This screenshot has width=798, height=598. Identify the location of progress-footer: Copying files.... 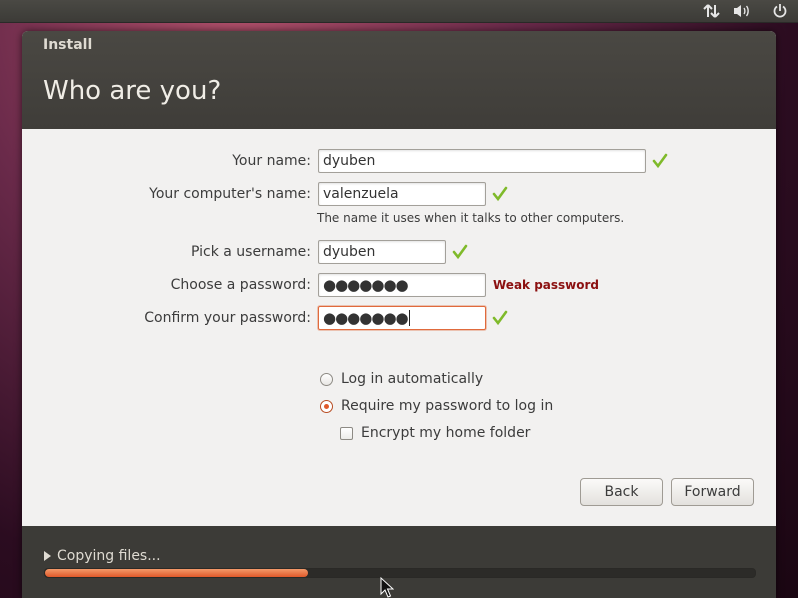
(399, 562).